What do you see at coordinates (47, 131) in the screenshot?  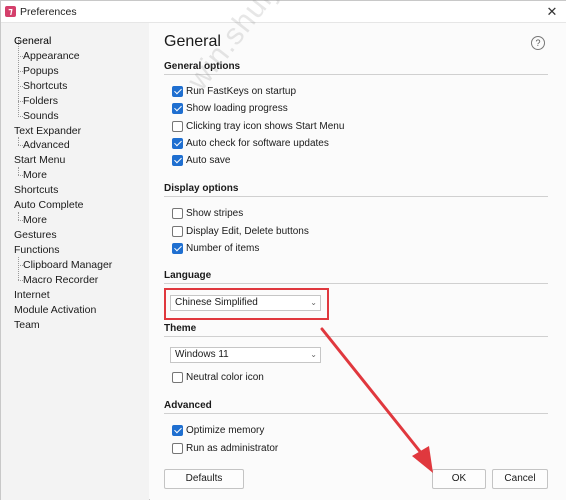 I see `sidebar-item-text-expander: Text Expander` at bounding box center [47, 131].